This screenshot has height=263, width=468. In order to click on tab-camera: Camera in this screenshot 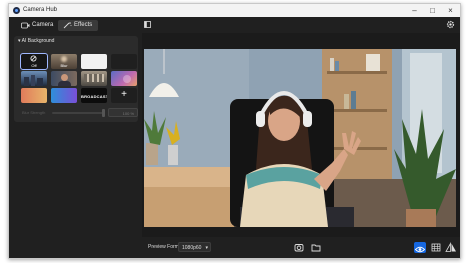, I will do `click(36, 25)`.